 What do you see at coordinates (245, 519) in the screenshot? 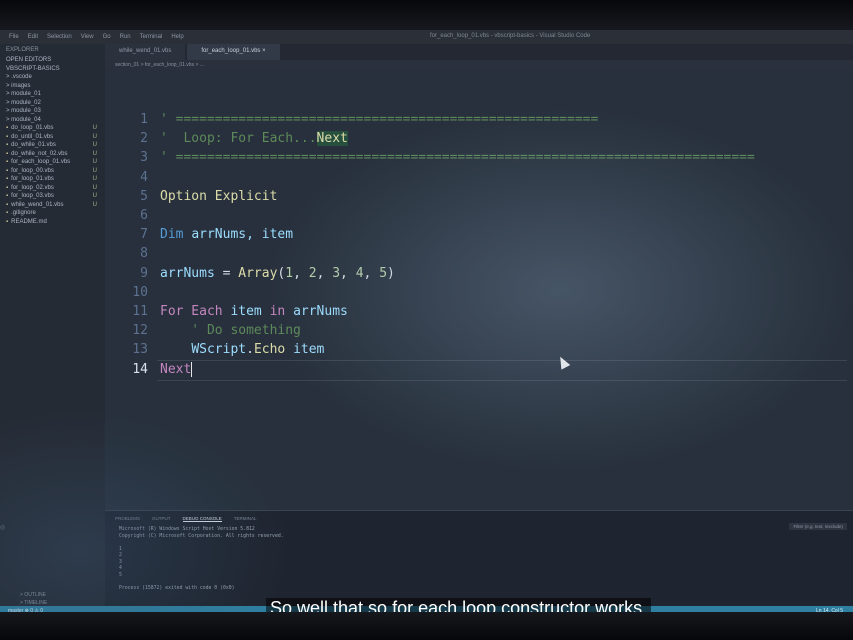
I see `panel-tab: TERMINAL` at bounding box center [245, 519].